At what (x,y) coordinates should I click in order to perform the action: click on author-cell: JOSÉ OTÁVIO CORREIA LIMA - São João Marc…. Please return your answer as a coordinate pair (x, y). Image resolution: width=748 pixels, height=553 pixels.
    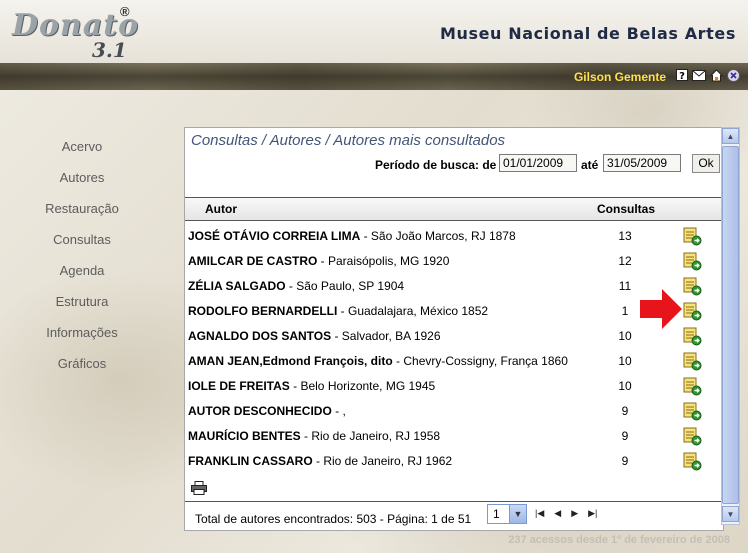
    Looking at the image, I should click on (352, 236).